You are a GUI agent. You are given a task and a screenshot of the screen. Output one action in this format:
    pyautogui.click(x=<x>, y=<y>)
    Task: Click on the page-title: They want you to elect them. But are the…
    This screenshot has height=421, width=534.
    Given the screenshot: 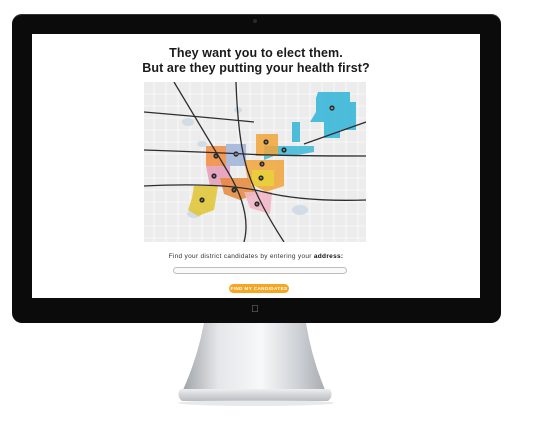 What is the action you would take?
    pyautogui.click(x=256, y=61)
    